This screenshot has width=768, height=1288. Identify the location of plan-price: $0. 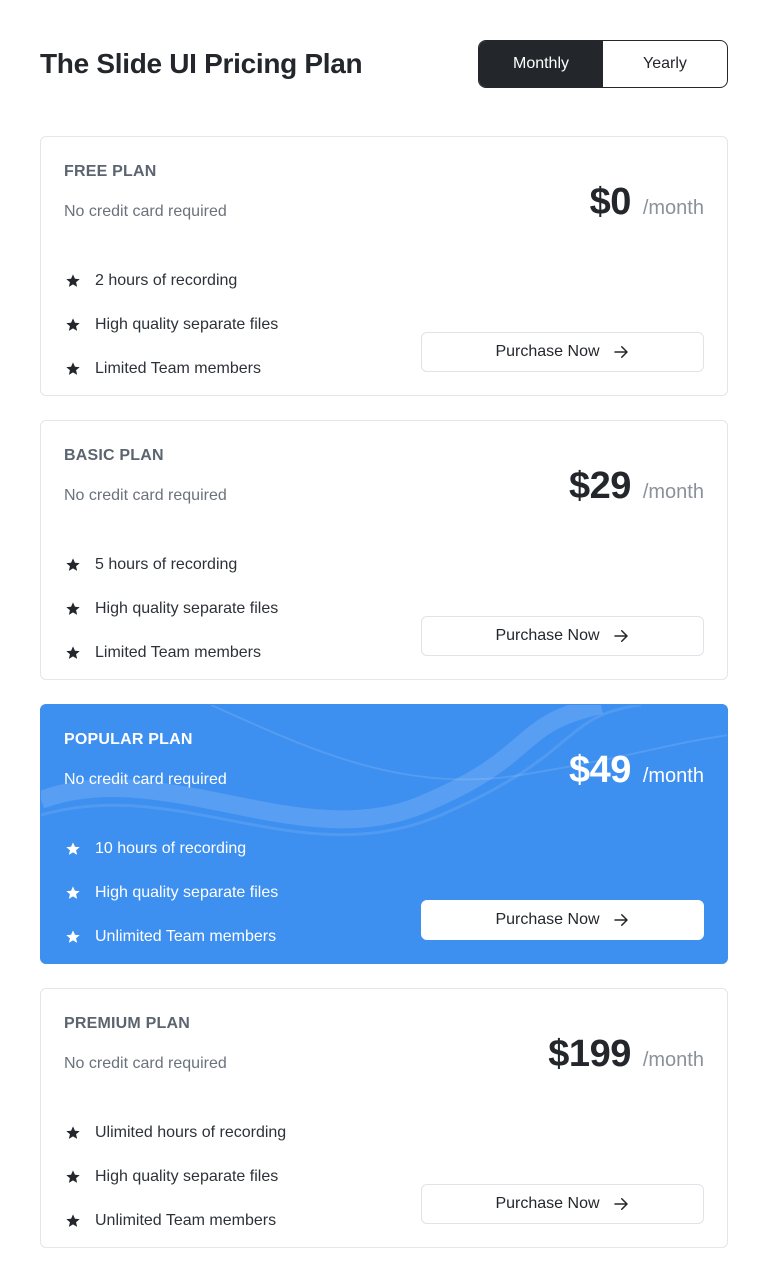
(610, 202).